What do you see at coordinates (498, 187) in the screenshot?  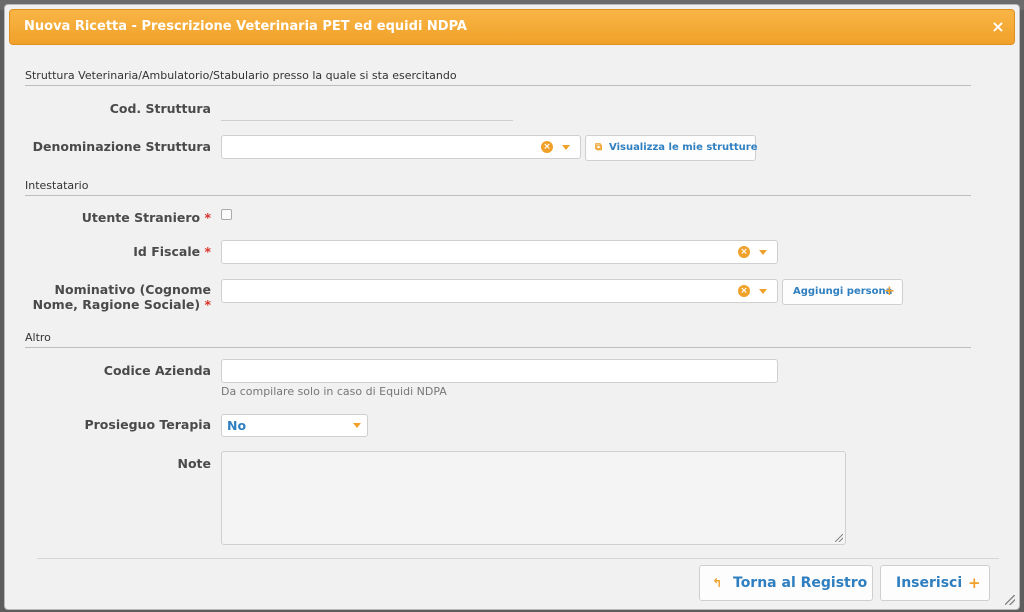 I see `section-intestatario: Intestatario` at bounding box center [498, 187].